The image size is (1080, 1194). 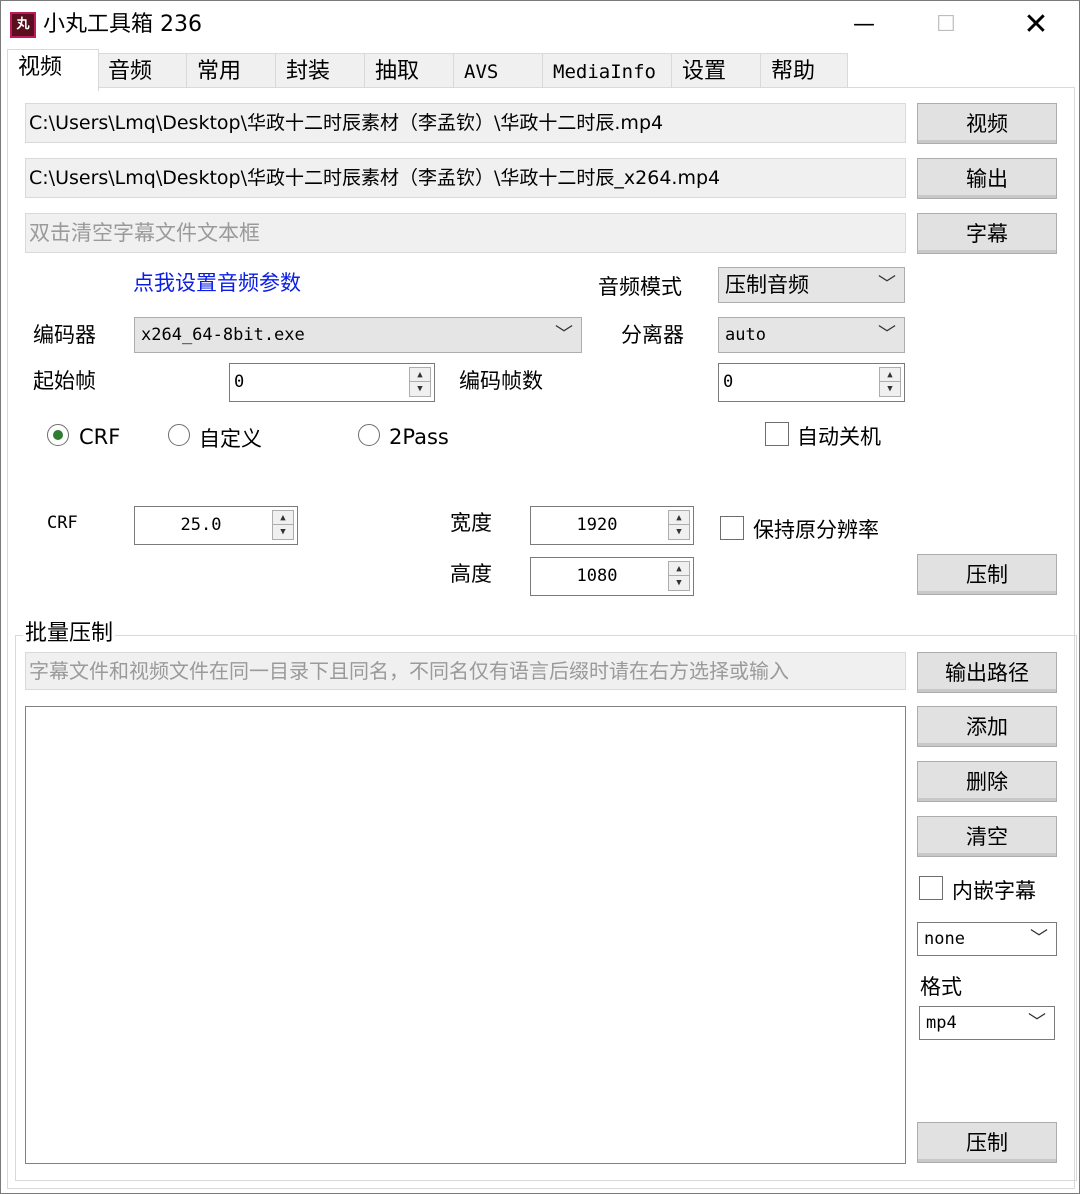 I want to click on tab-settings: 设置, so click(x=716, y=71).